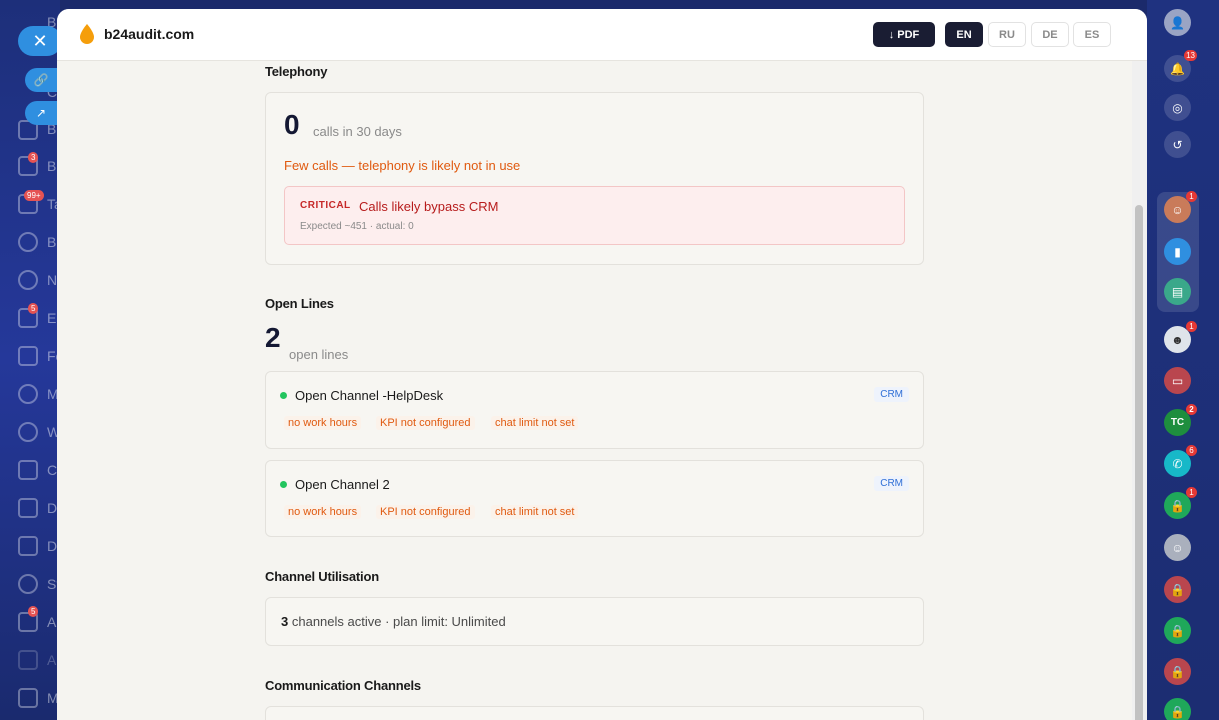 This screenshot has height=720, width=1219. What do you see at coordinates (1092, 34) in the screenshot?
I see `lang-es-button: ES` at bounding box center [1092, 34].